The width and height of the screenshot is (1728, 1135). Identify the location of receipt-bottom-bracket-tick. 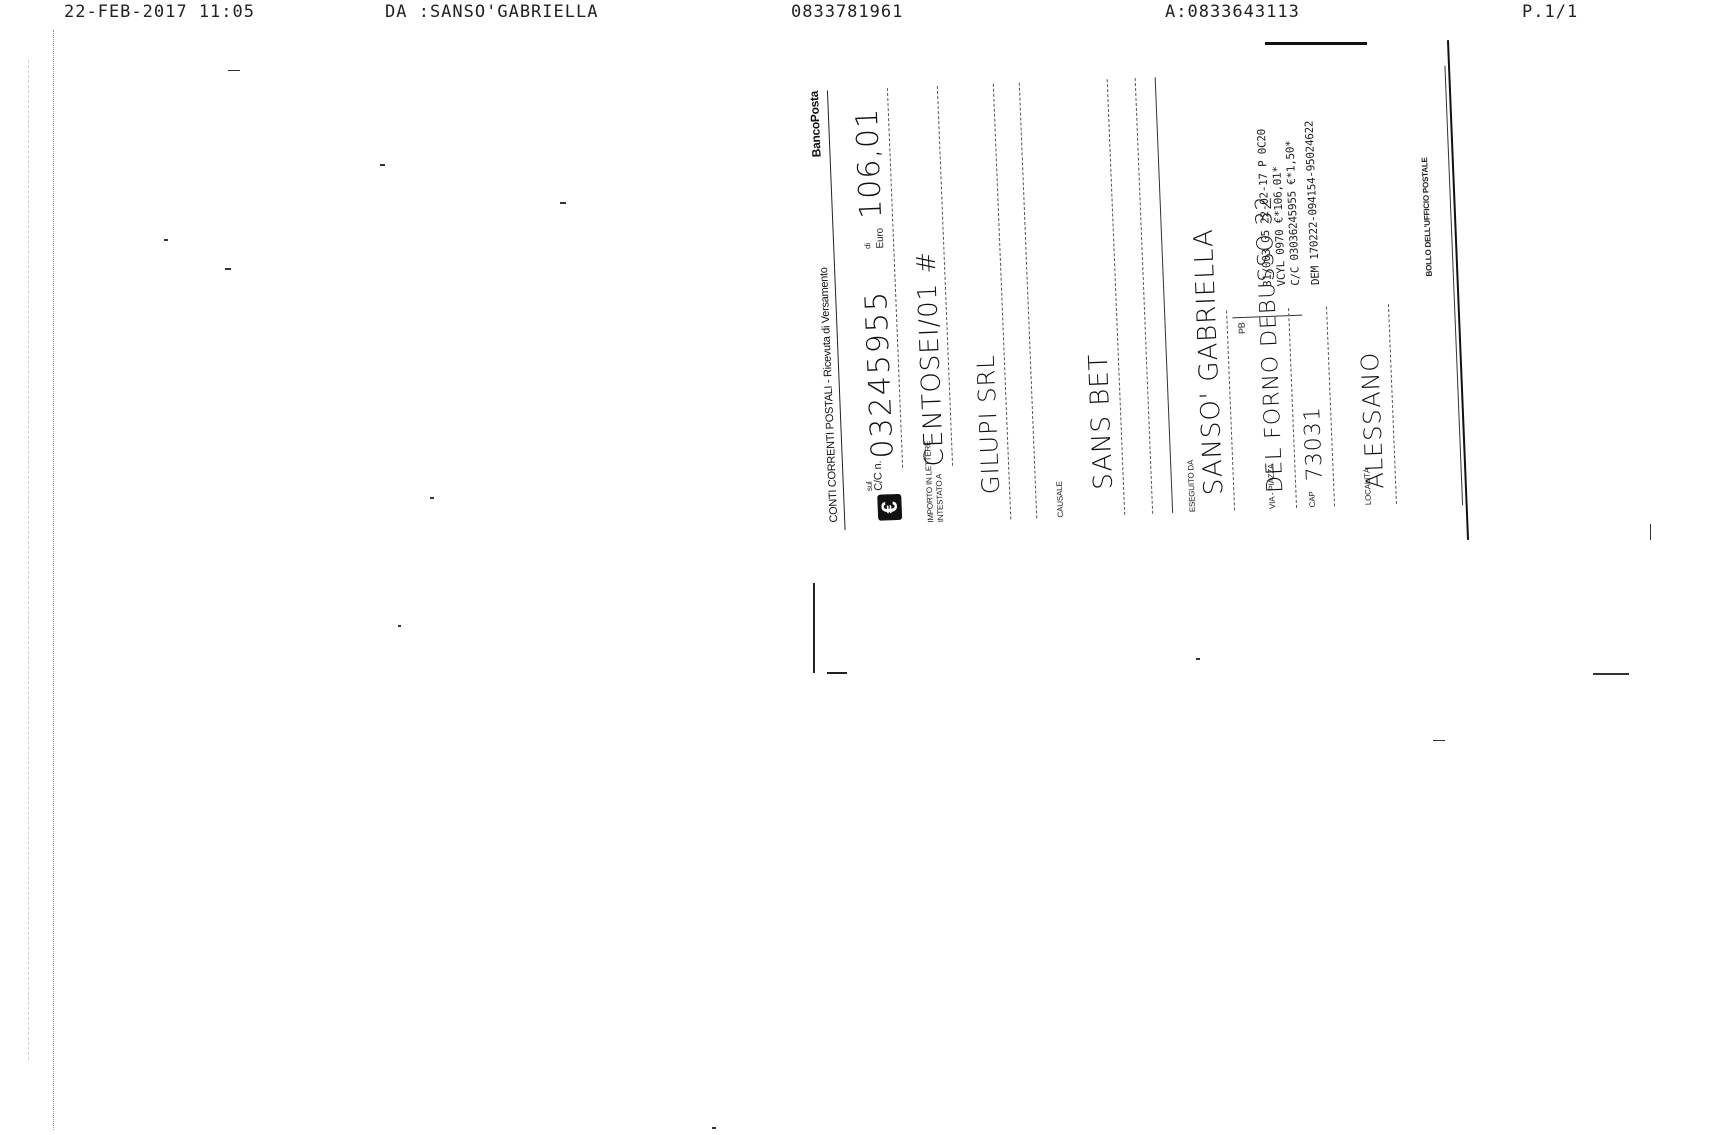
(837, 673).